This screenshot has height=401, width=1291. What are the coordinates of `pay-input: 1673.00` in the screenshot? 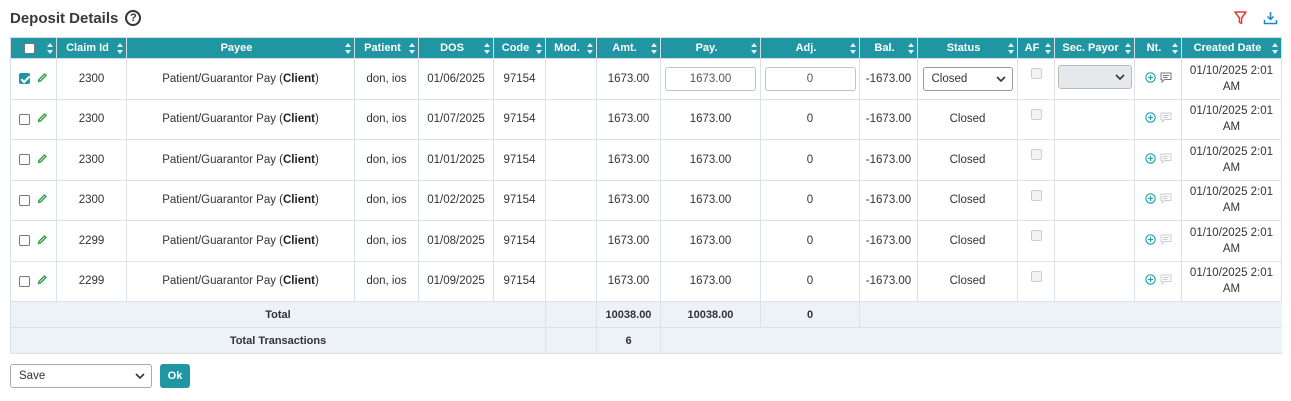 It's located at (710, 78).